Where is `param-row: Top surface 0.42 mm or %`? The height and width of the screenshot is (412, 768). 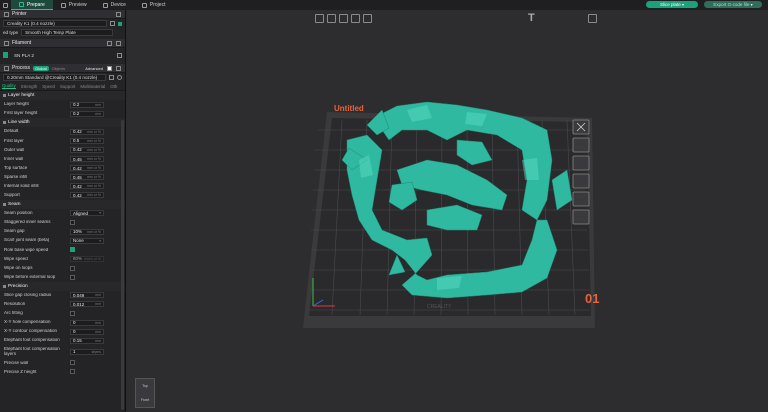
param-row: Top surface 0.42 mm or % is located at coordinates (62, 168).